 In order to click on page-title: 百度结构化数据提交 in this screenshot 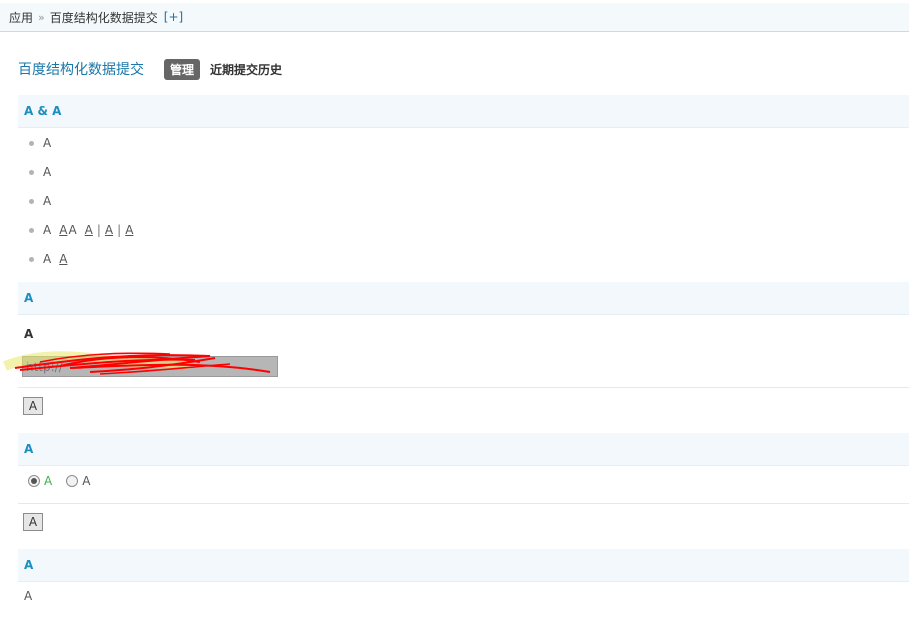, I will do `click(81, 70)`.